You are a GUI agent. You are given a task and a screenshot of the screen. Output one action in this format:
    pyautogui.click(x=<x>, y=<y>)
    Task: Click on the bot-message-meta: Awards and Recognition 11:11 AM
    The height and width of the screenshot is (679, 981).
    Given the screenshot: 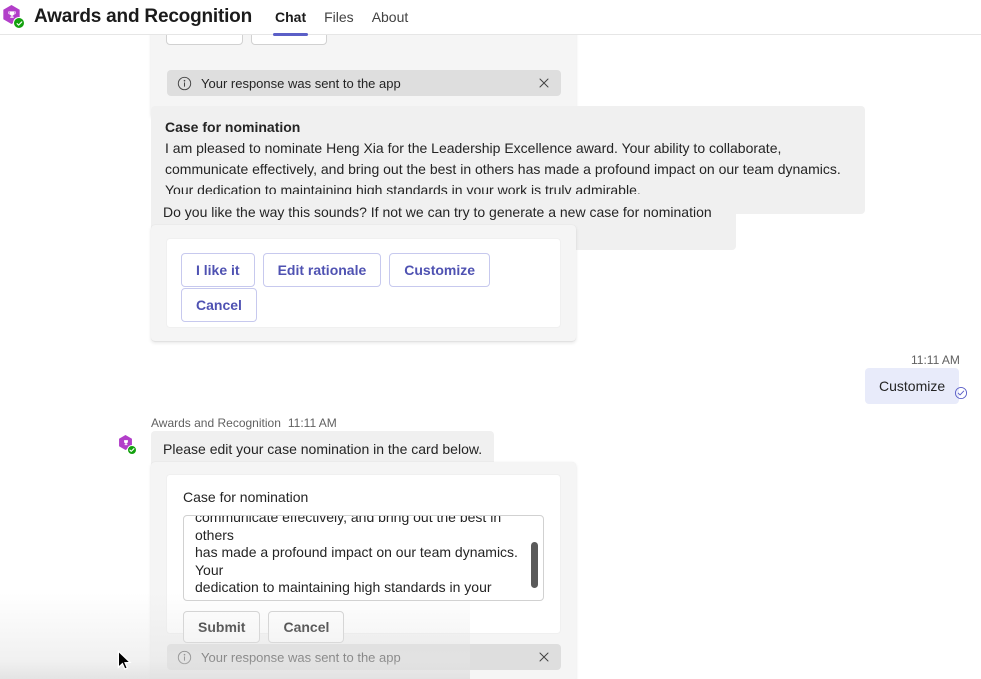 What is the action you would take?
    pyautogui.click(x=244, y=423)
    